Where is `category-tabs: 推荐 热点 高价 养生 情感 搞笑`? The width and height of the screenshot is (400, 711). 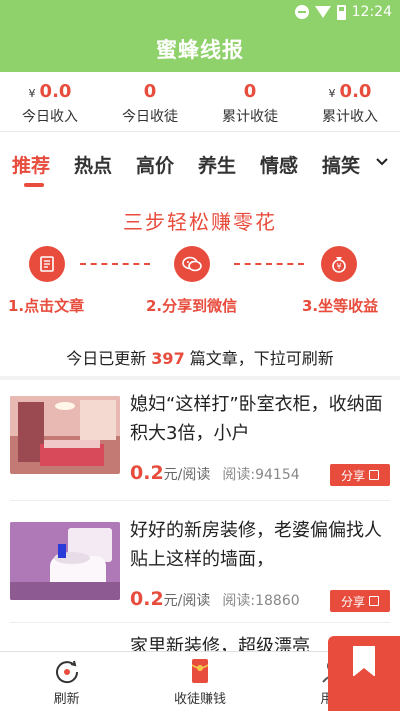 category-tabs: 推荐 热点 高价 养生 情感 搞笑 is located at coordinates (200, 167).